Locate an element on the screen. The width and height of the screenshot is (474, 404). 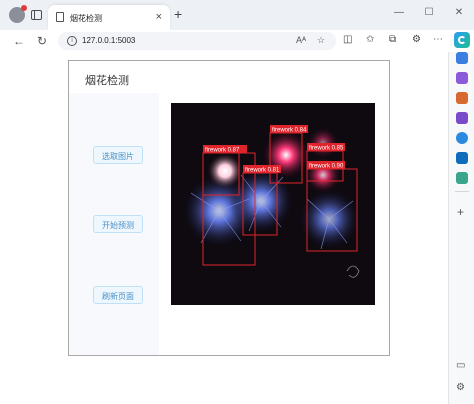
select-image-button: 选取图片 is located at coordinates (118, 155).